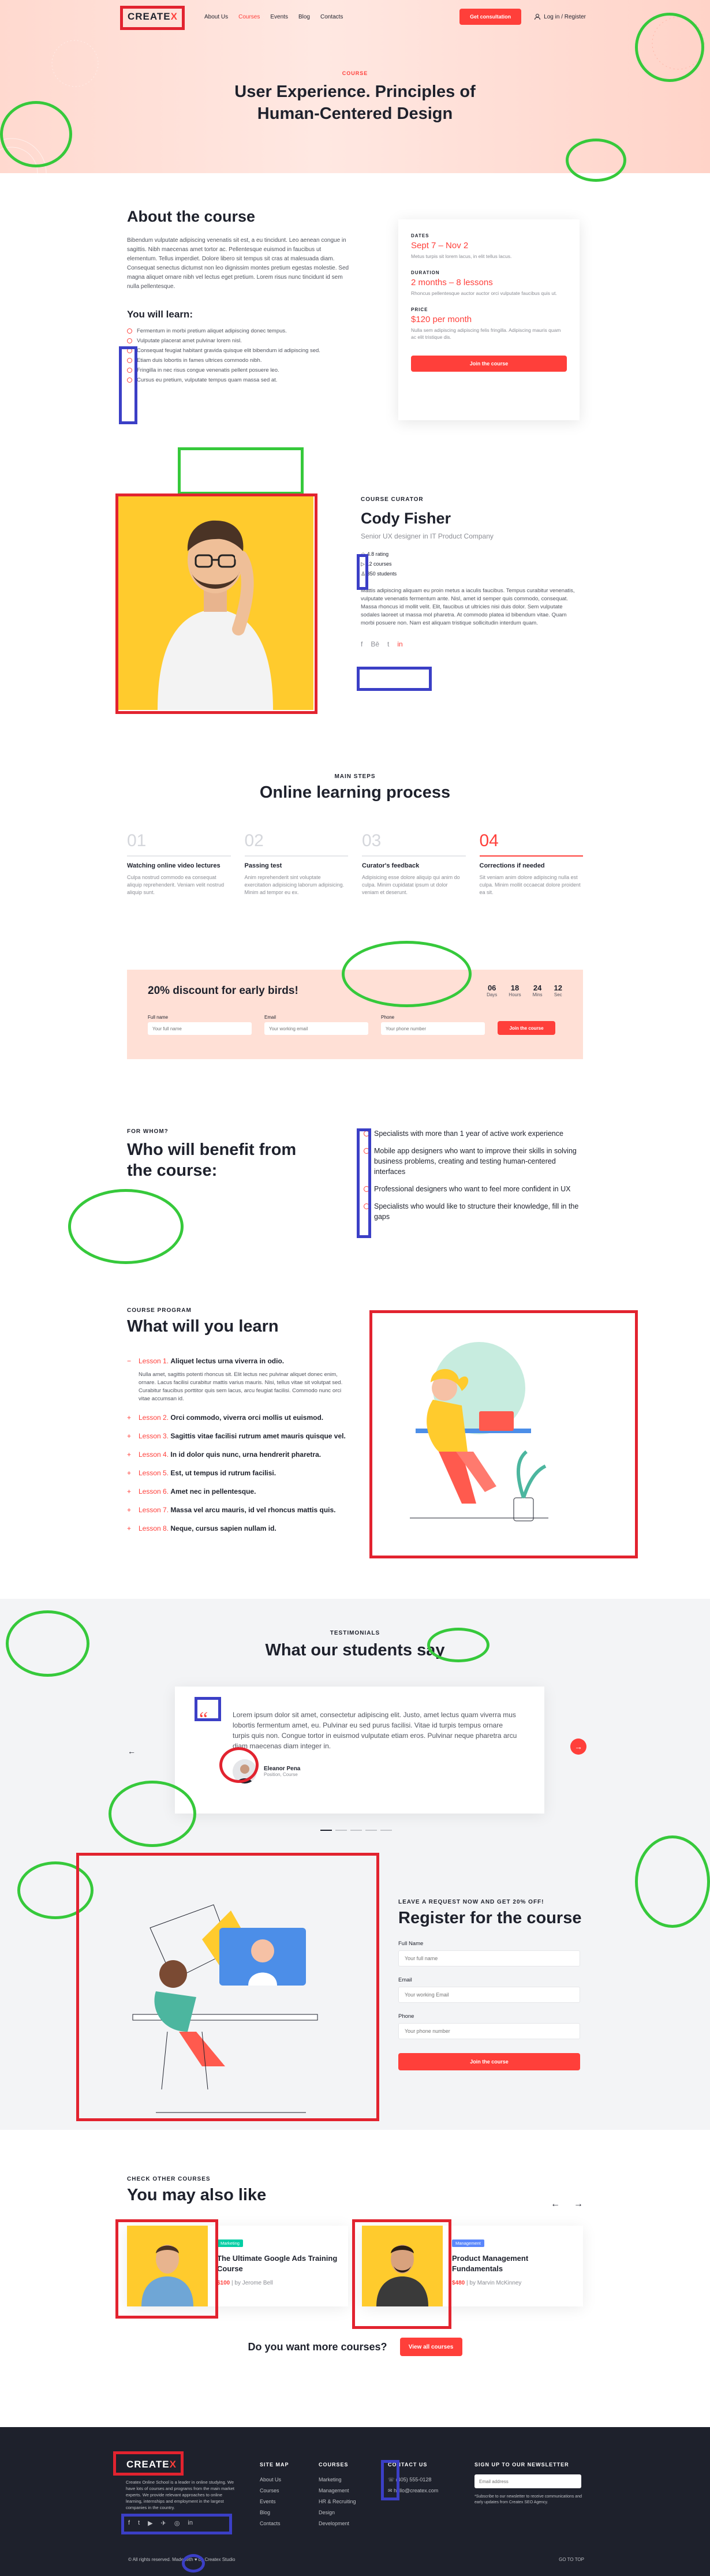  What do you see at coordinates (316, 1028) in the screenshot?
I see `email-field` at bounding box center [316, 1028].